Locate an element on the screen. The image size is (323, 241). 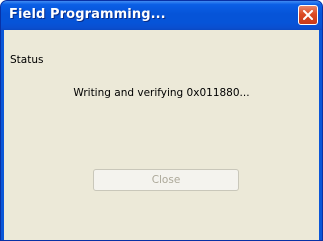
window-close-button is located at coordinates (308, 15).